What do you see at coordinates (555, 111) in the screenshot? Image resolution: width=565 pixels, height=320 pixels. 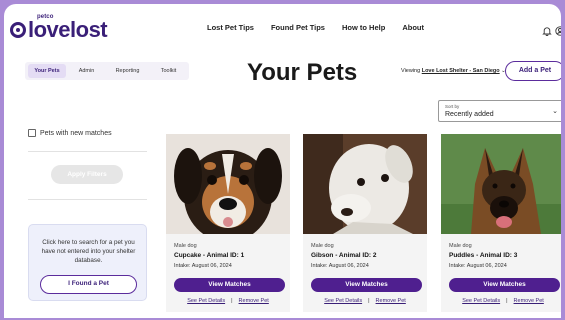 I see `chevron-down-icon: ⌄` at bounding box center [555, 111].